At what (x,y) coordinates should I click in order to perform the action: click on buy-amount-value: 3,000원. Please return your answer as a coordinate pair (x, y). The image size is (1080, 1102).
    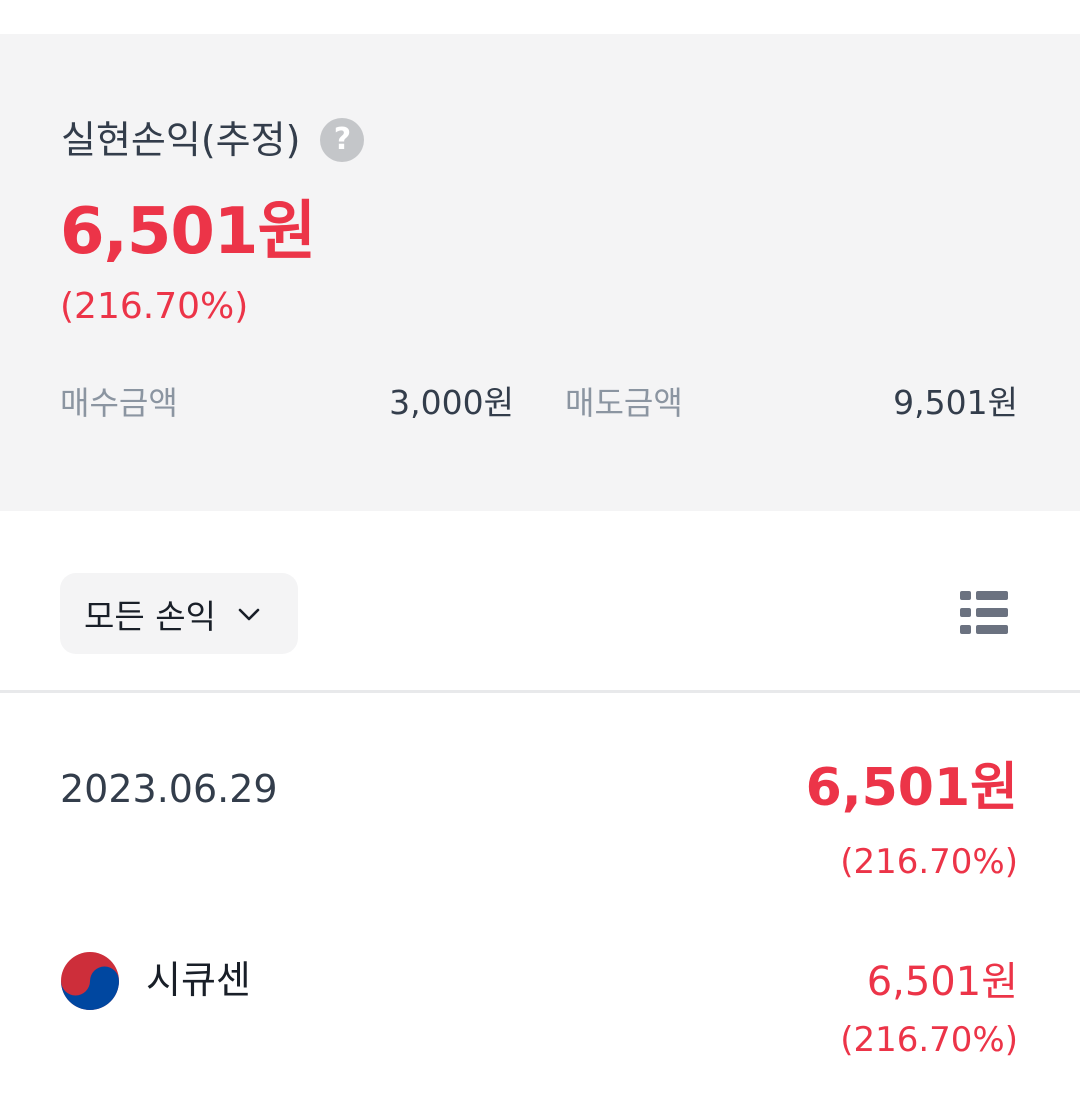
    Looking at the image, I should click on (451, 402).